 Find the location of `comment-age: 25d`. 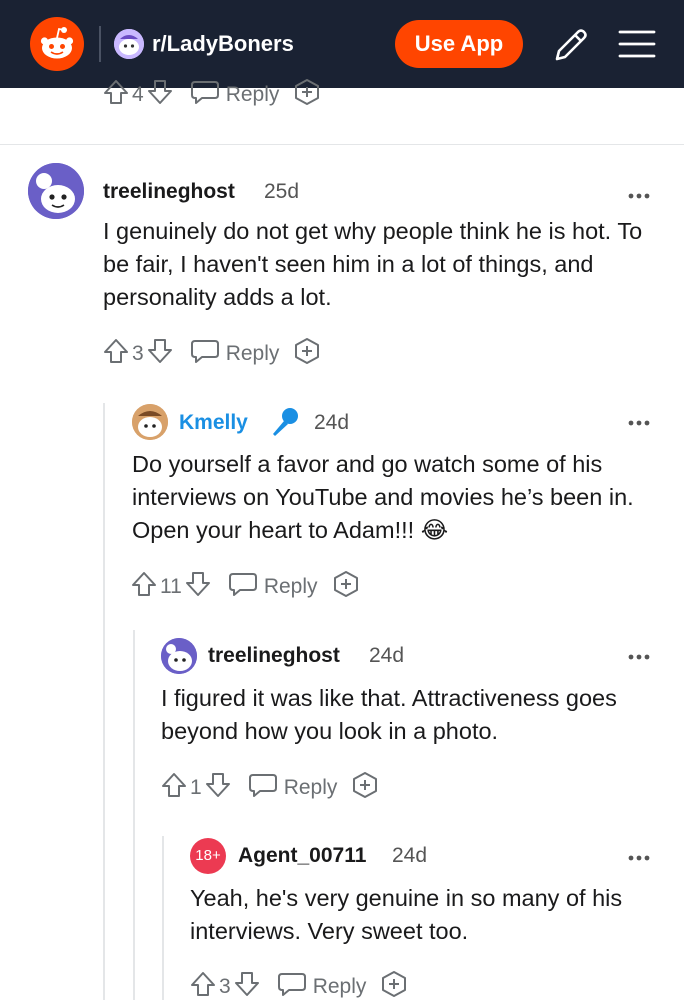

comment-age: 25d is located at coordinates (282, 191).